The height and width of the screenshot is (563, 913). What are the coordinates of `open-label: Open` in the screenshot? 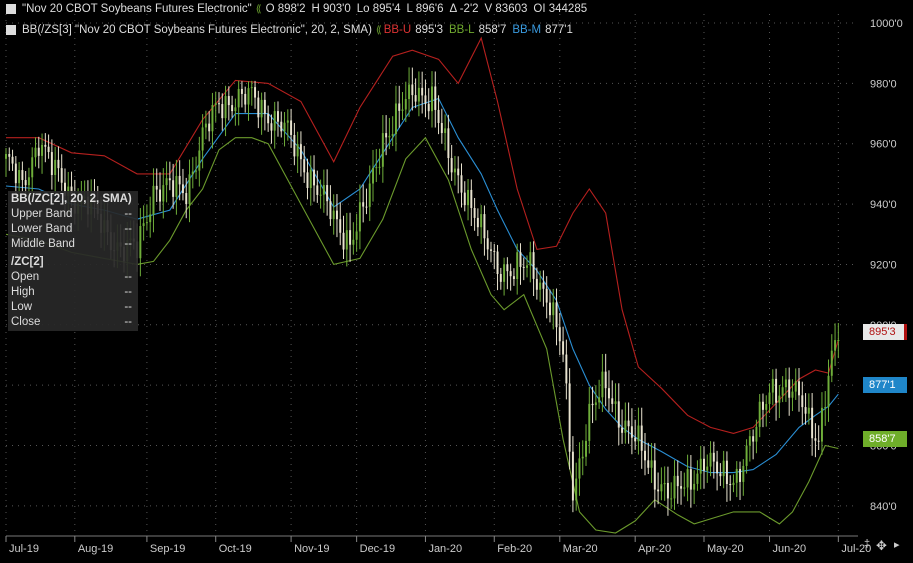 It's located at (25, 277).